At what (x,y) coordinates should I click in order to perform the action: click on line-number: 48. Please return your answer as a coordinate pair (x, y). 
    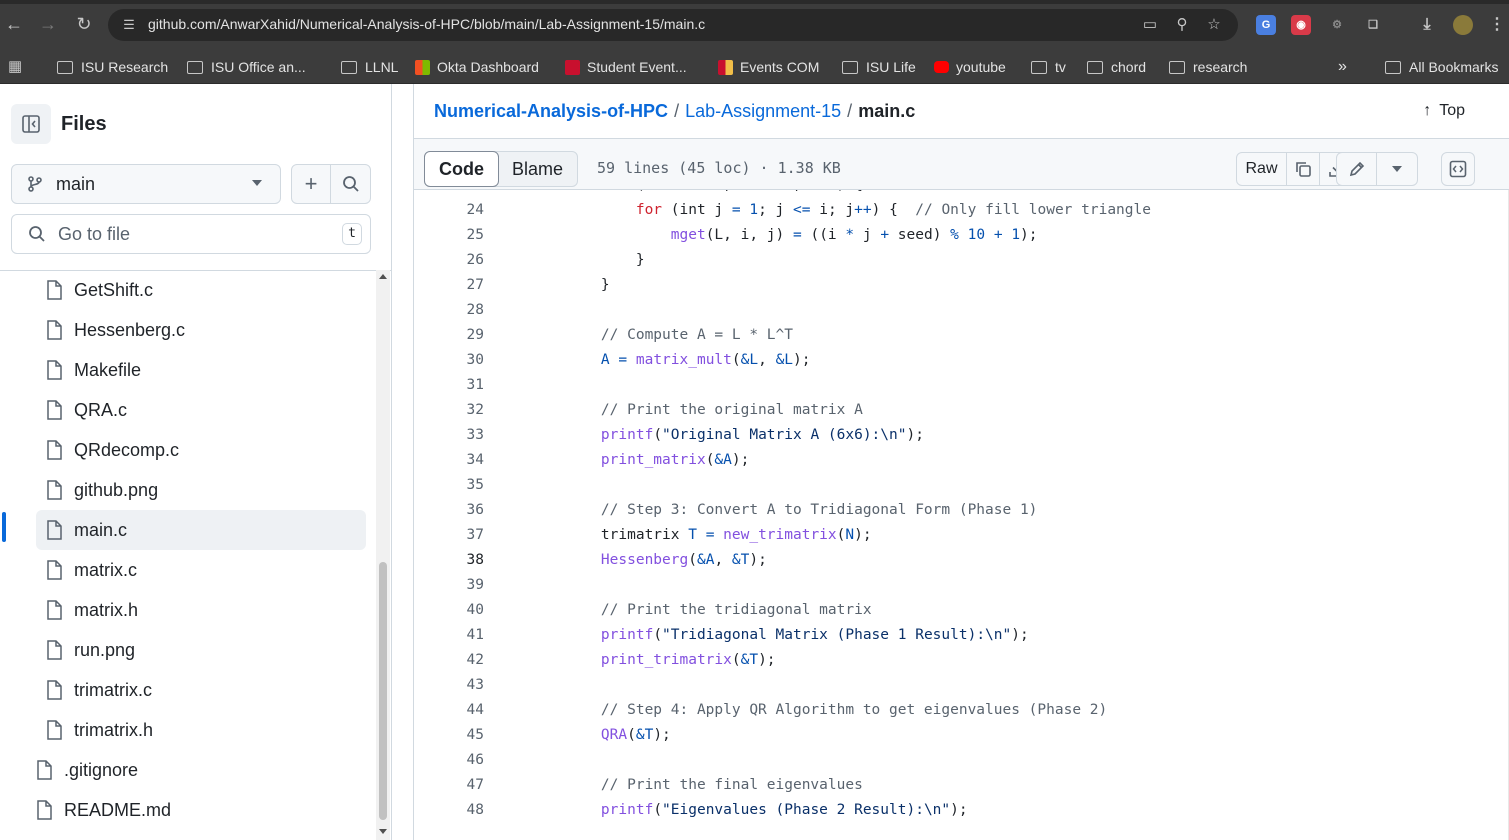
    Looking at the image, I should click on (449, 810).